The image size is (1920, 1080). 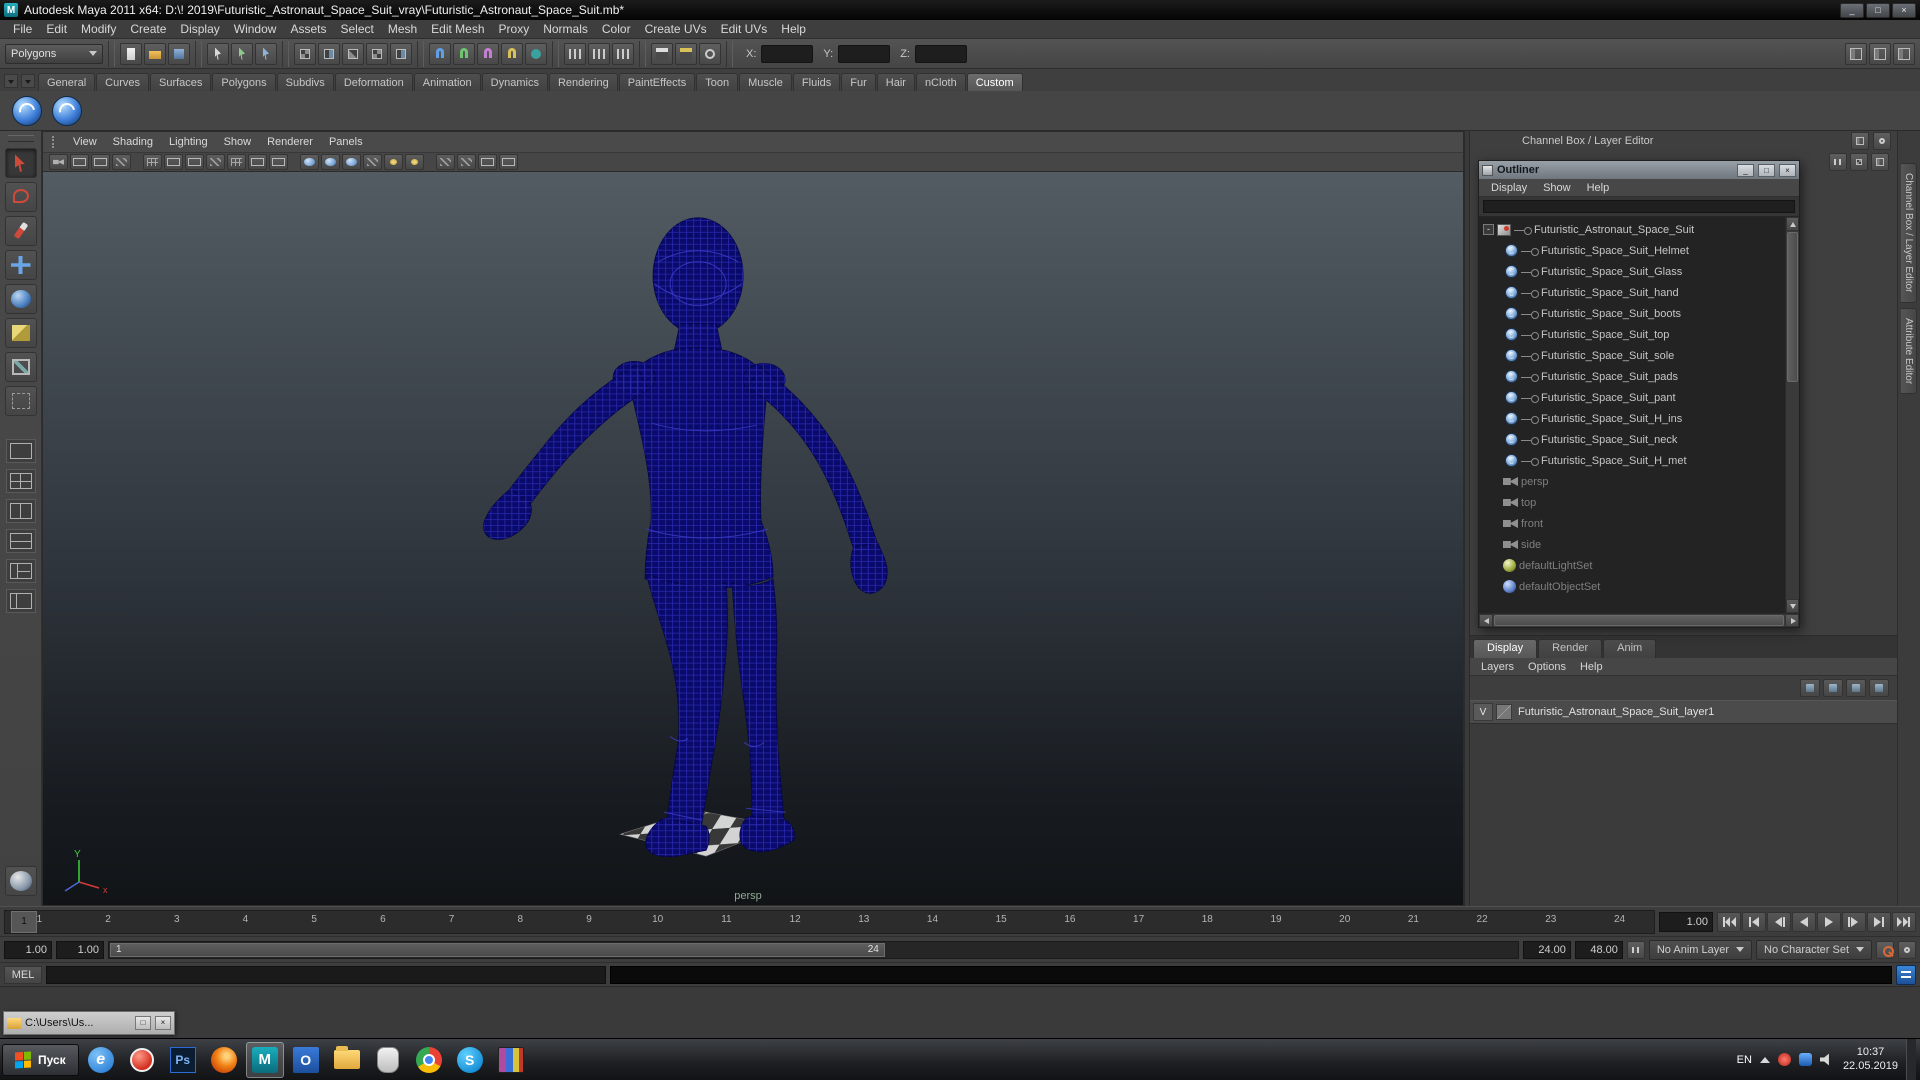 I want to click on menu-set-selector: Polygons, so click(x=54, y=53).